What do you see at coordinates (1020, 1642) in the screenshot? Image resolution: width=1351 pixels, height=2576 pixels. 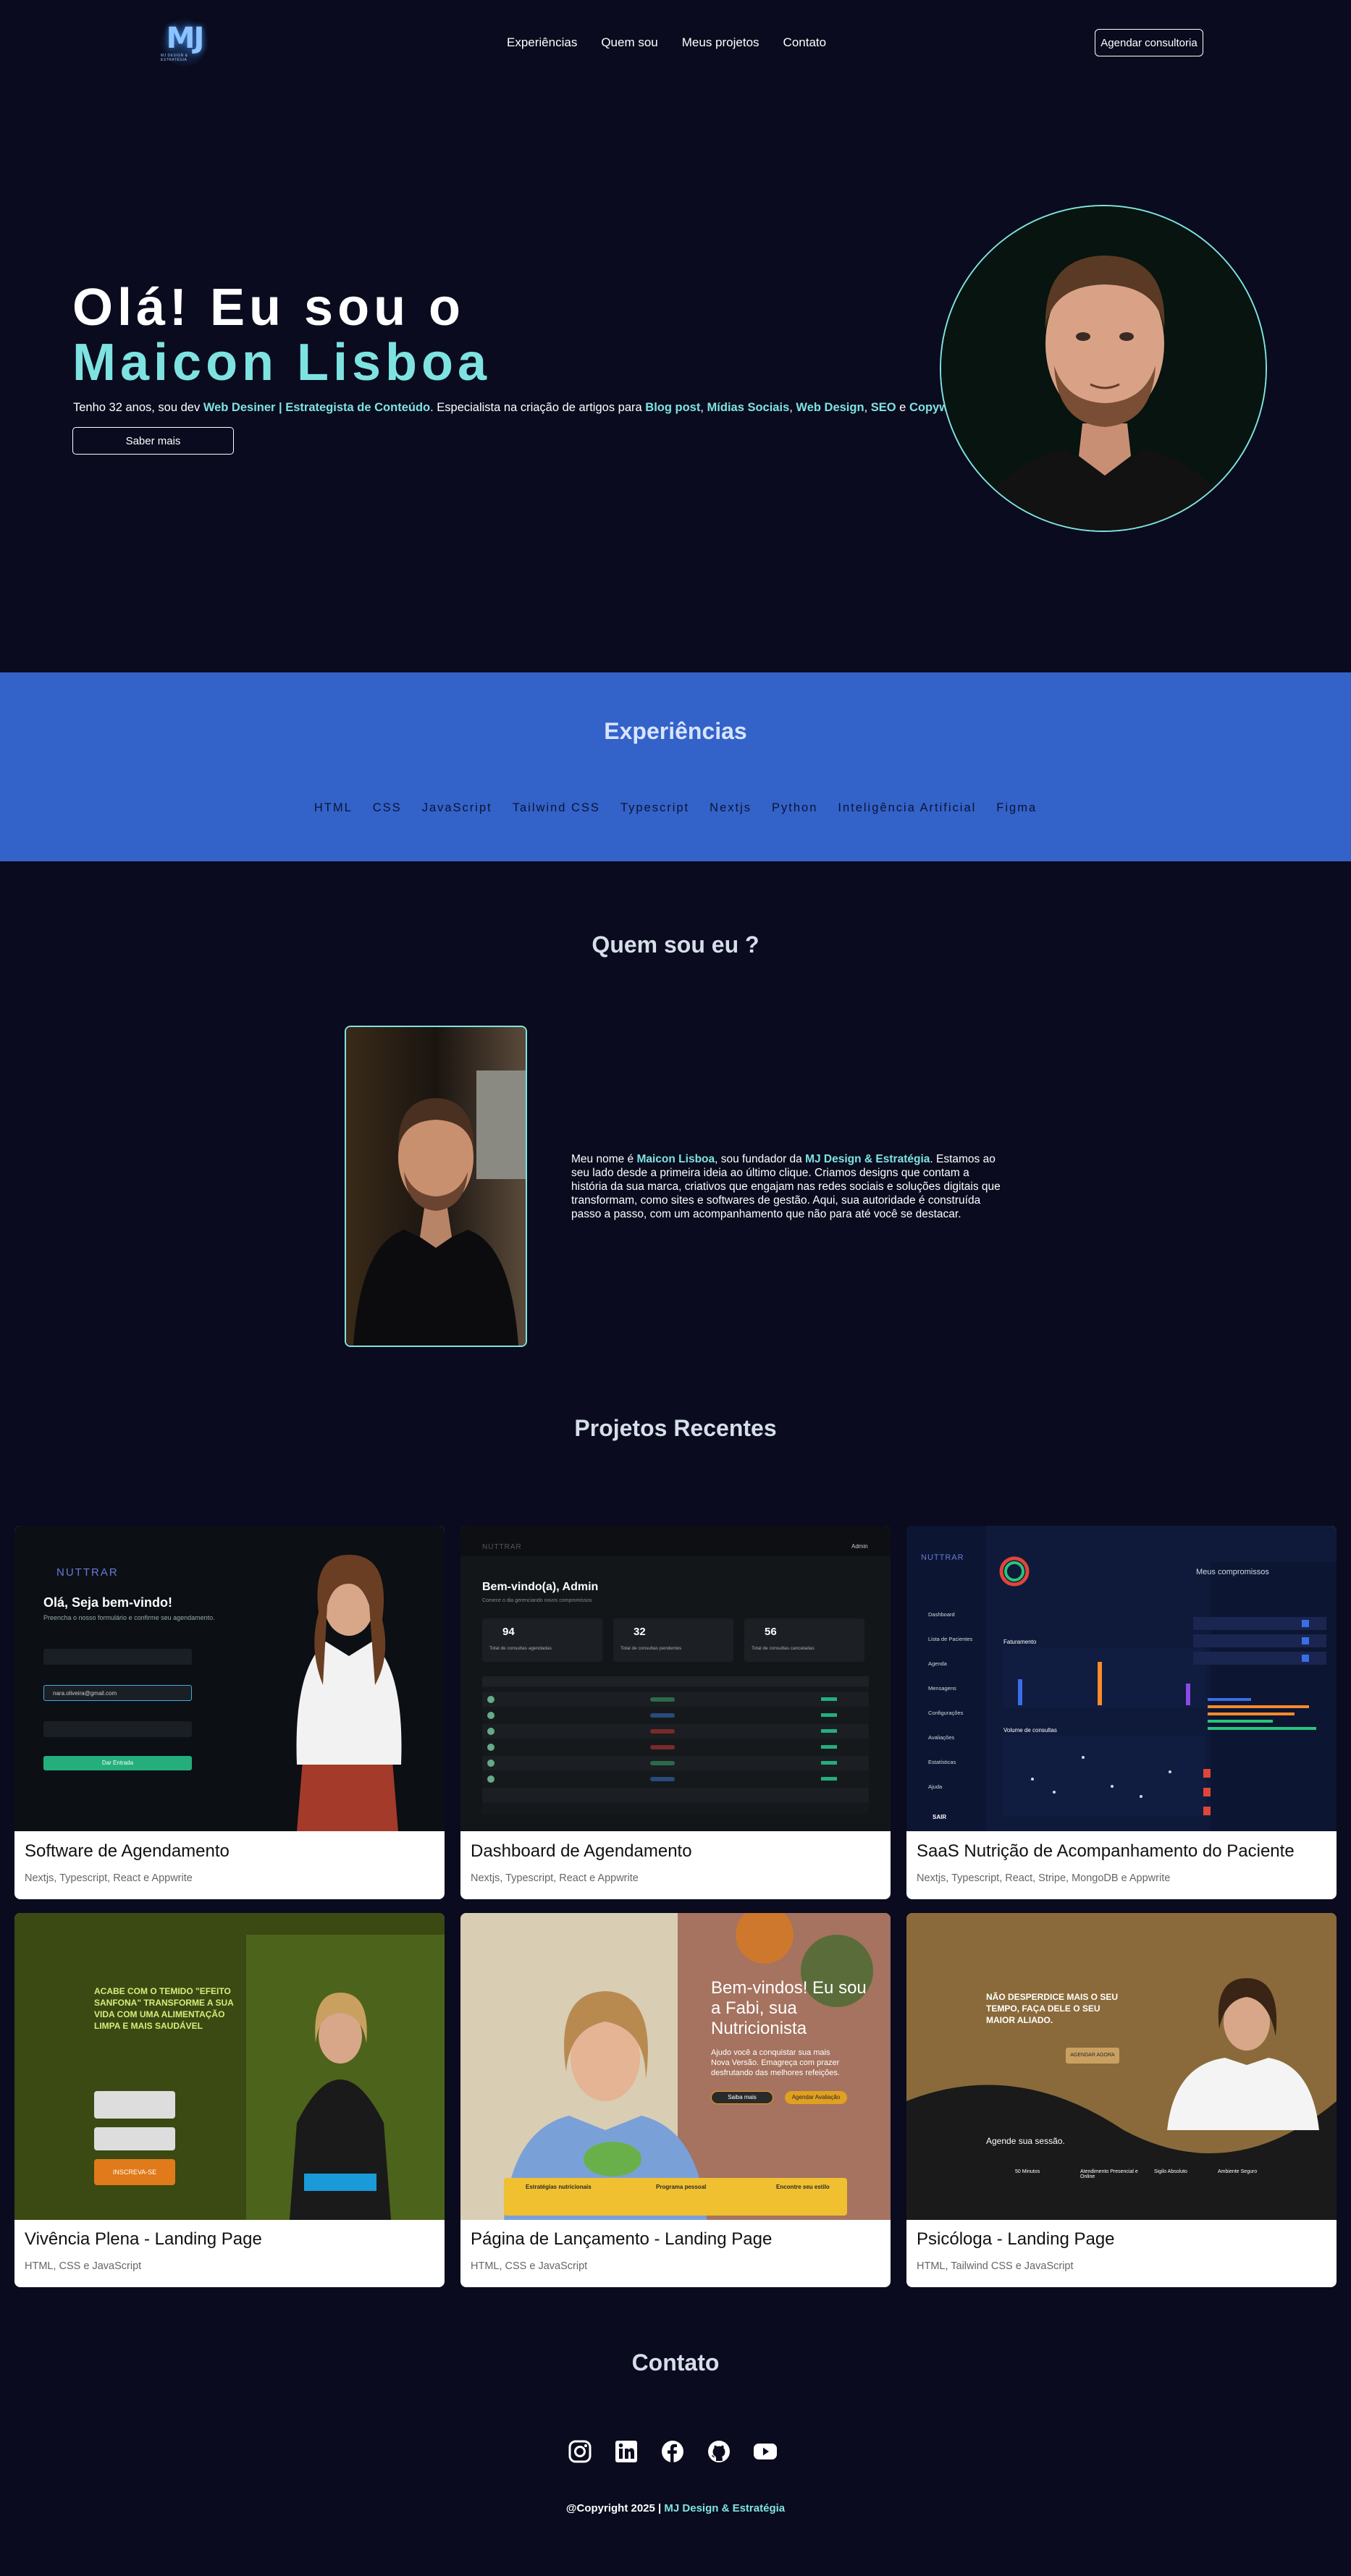 I see `mock-revenue-label: Faturamento` at bounding box center [1020, 1642].